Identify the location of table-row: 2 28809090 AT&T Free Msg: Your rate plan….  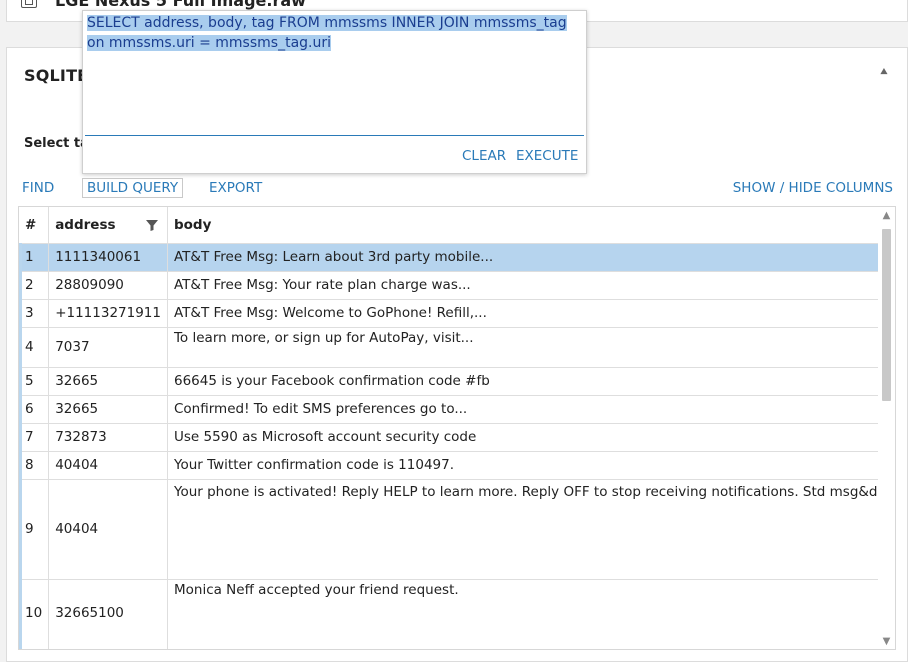
(457, 285).